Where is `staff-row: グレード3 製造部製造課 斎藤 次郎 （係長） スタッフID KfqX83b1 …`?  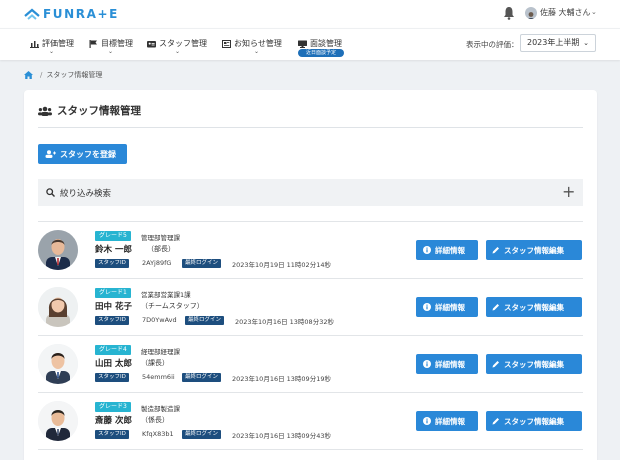 staff-row: グレード3 製造部製造課 斎藤 次郎 （係長） スタッフID KfqX83b1 … is located at coordinates (310, 421).